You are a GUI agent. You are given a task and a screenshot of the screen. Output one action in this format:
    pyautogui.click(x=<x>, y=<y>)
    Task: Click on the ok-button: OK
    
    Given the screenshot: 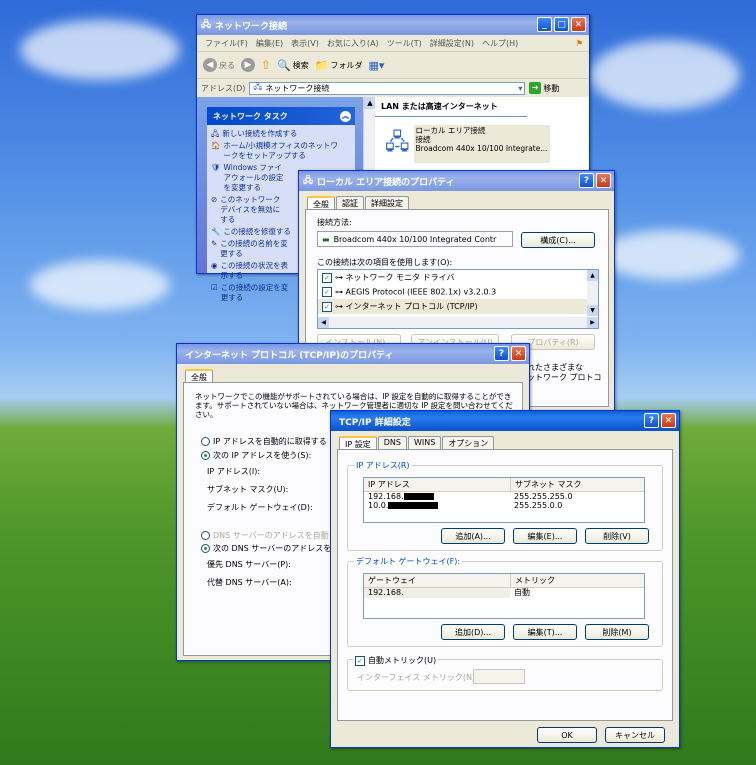 What is the action you would take?
    pyautogui.click(x=567, y=735)
    